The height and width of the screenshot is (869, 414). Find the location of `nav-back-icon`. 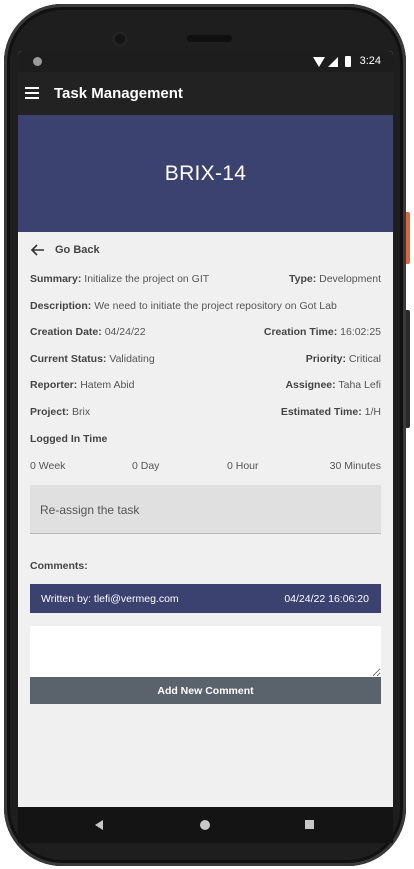

nav-back-icon is located at coordinates (99, 825).